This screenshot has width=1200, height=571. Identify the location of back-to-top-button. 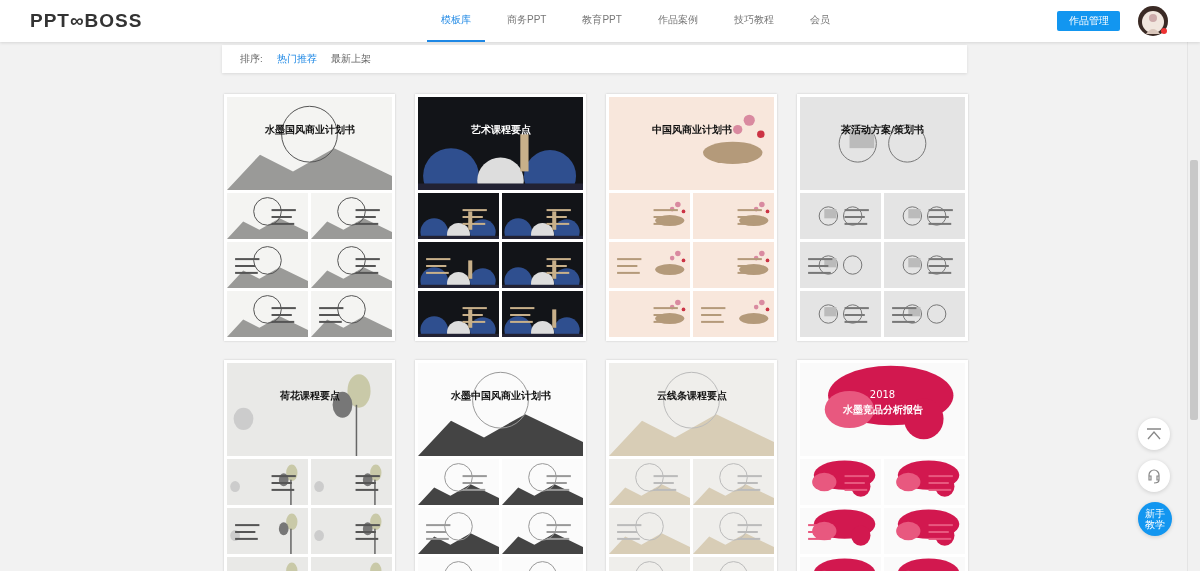
(1154, 434).